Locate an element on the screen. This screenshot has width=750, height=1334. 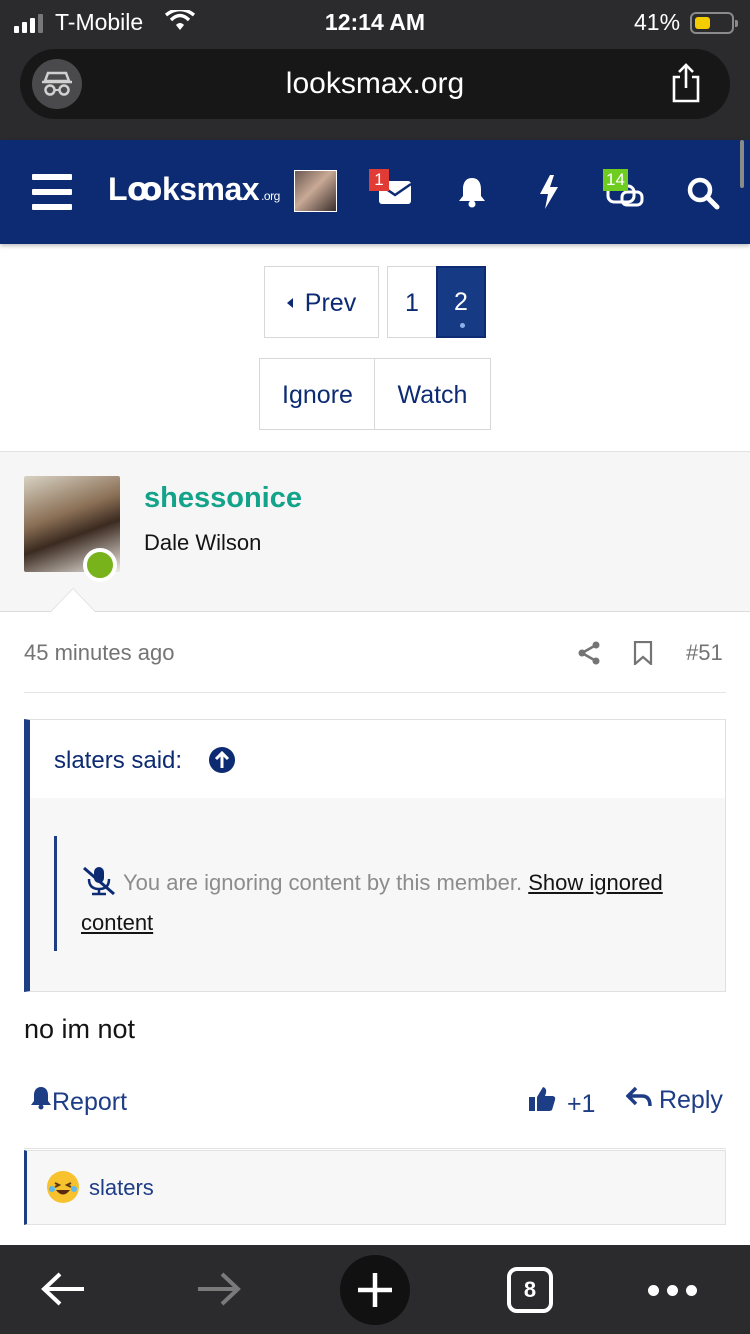
post-body: no im not is located at coordinates (80, 1029).